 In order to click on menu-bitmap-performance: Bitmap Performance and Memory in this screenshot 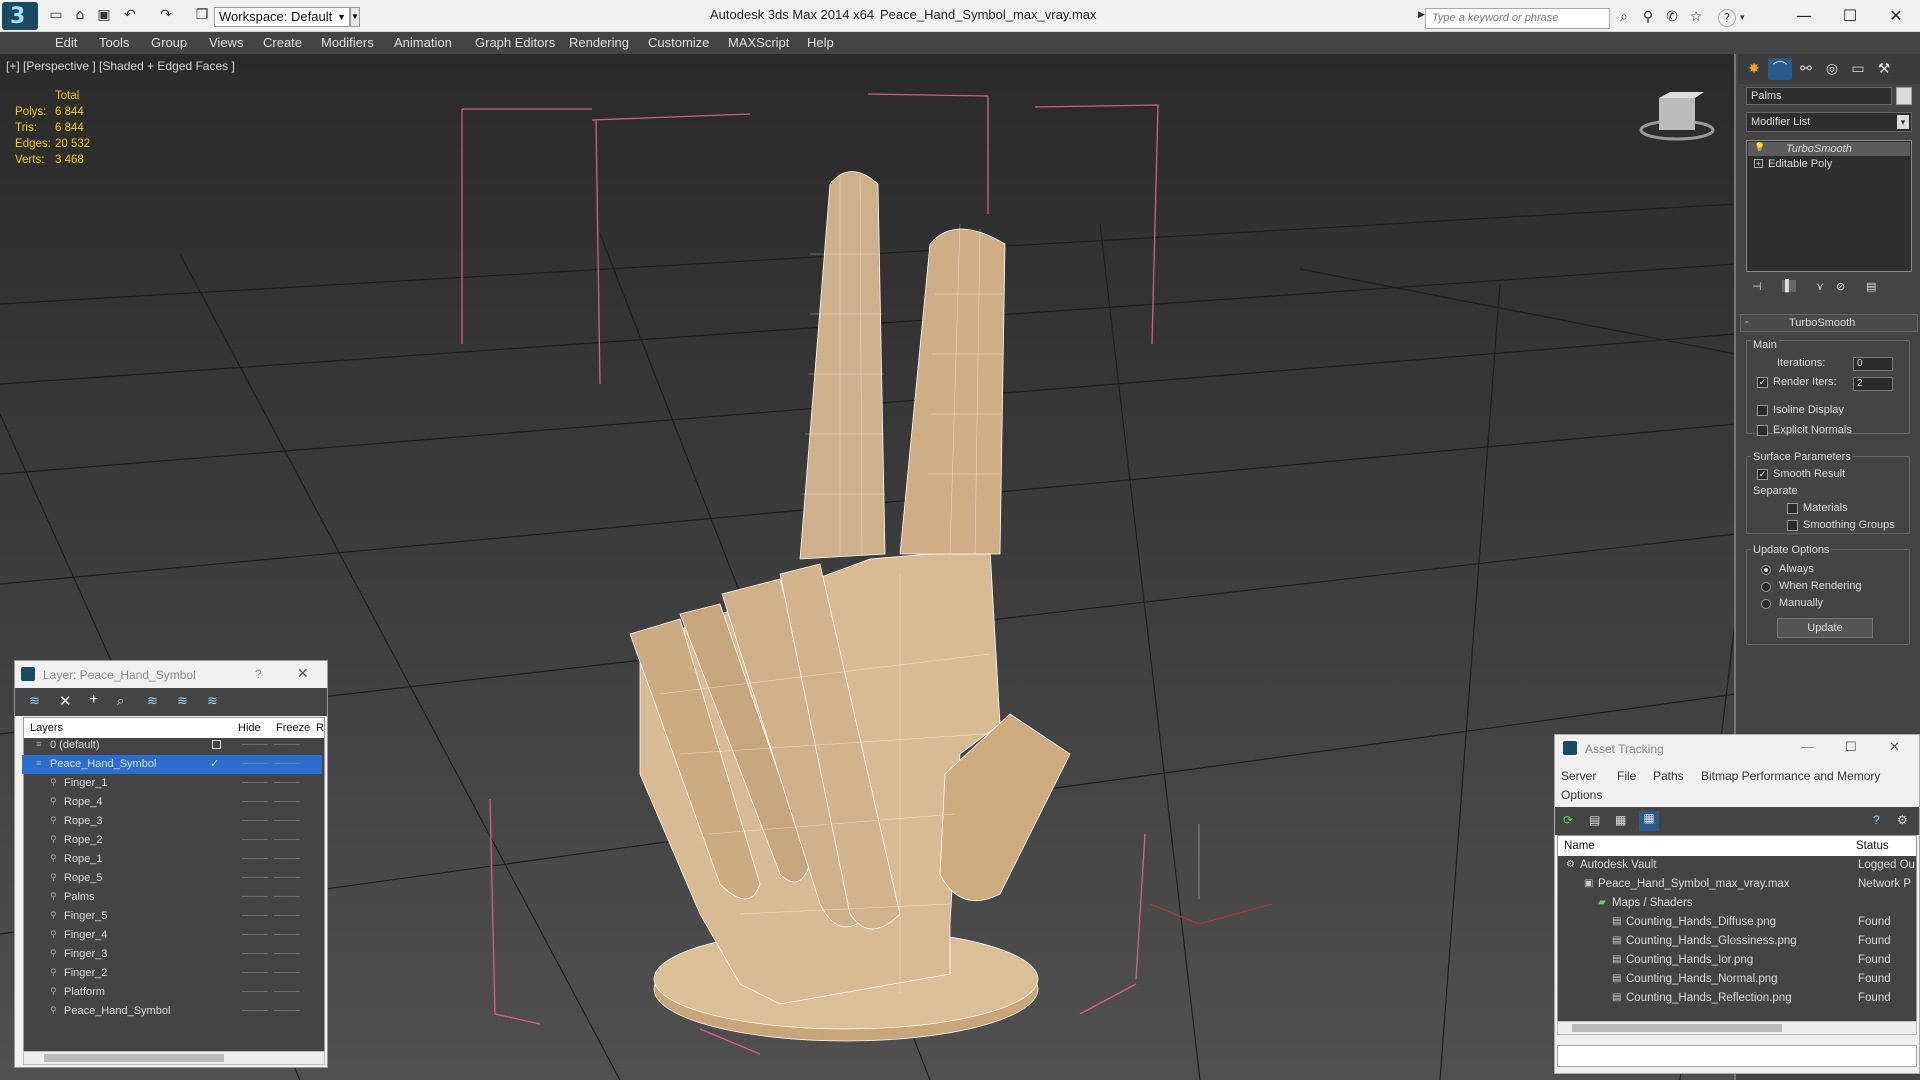, I will do `click(1790, 776)`.